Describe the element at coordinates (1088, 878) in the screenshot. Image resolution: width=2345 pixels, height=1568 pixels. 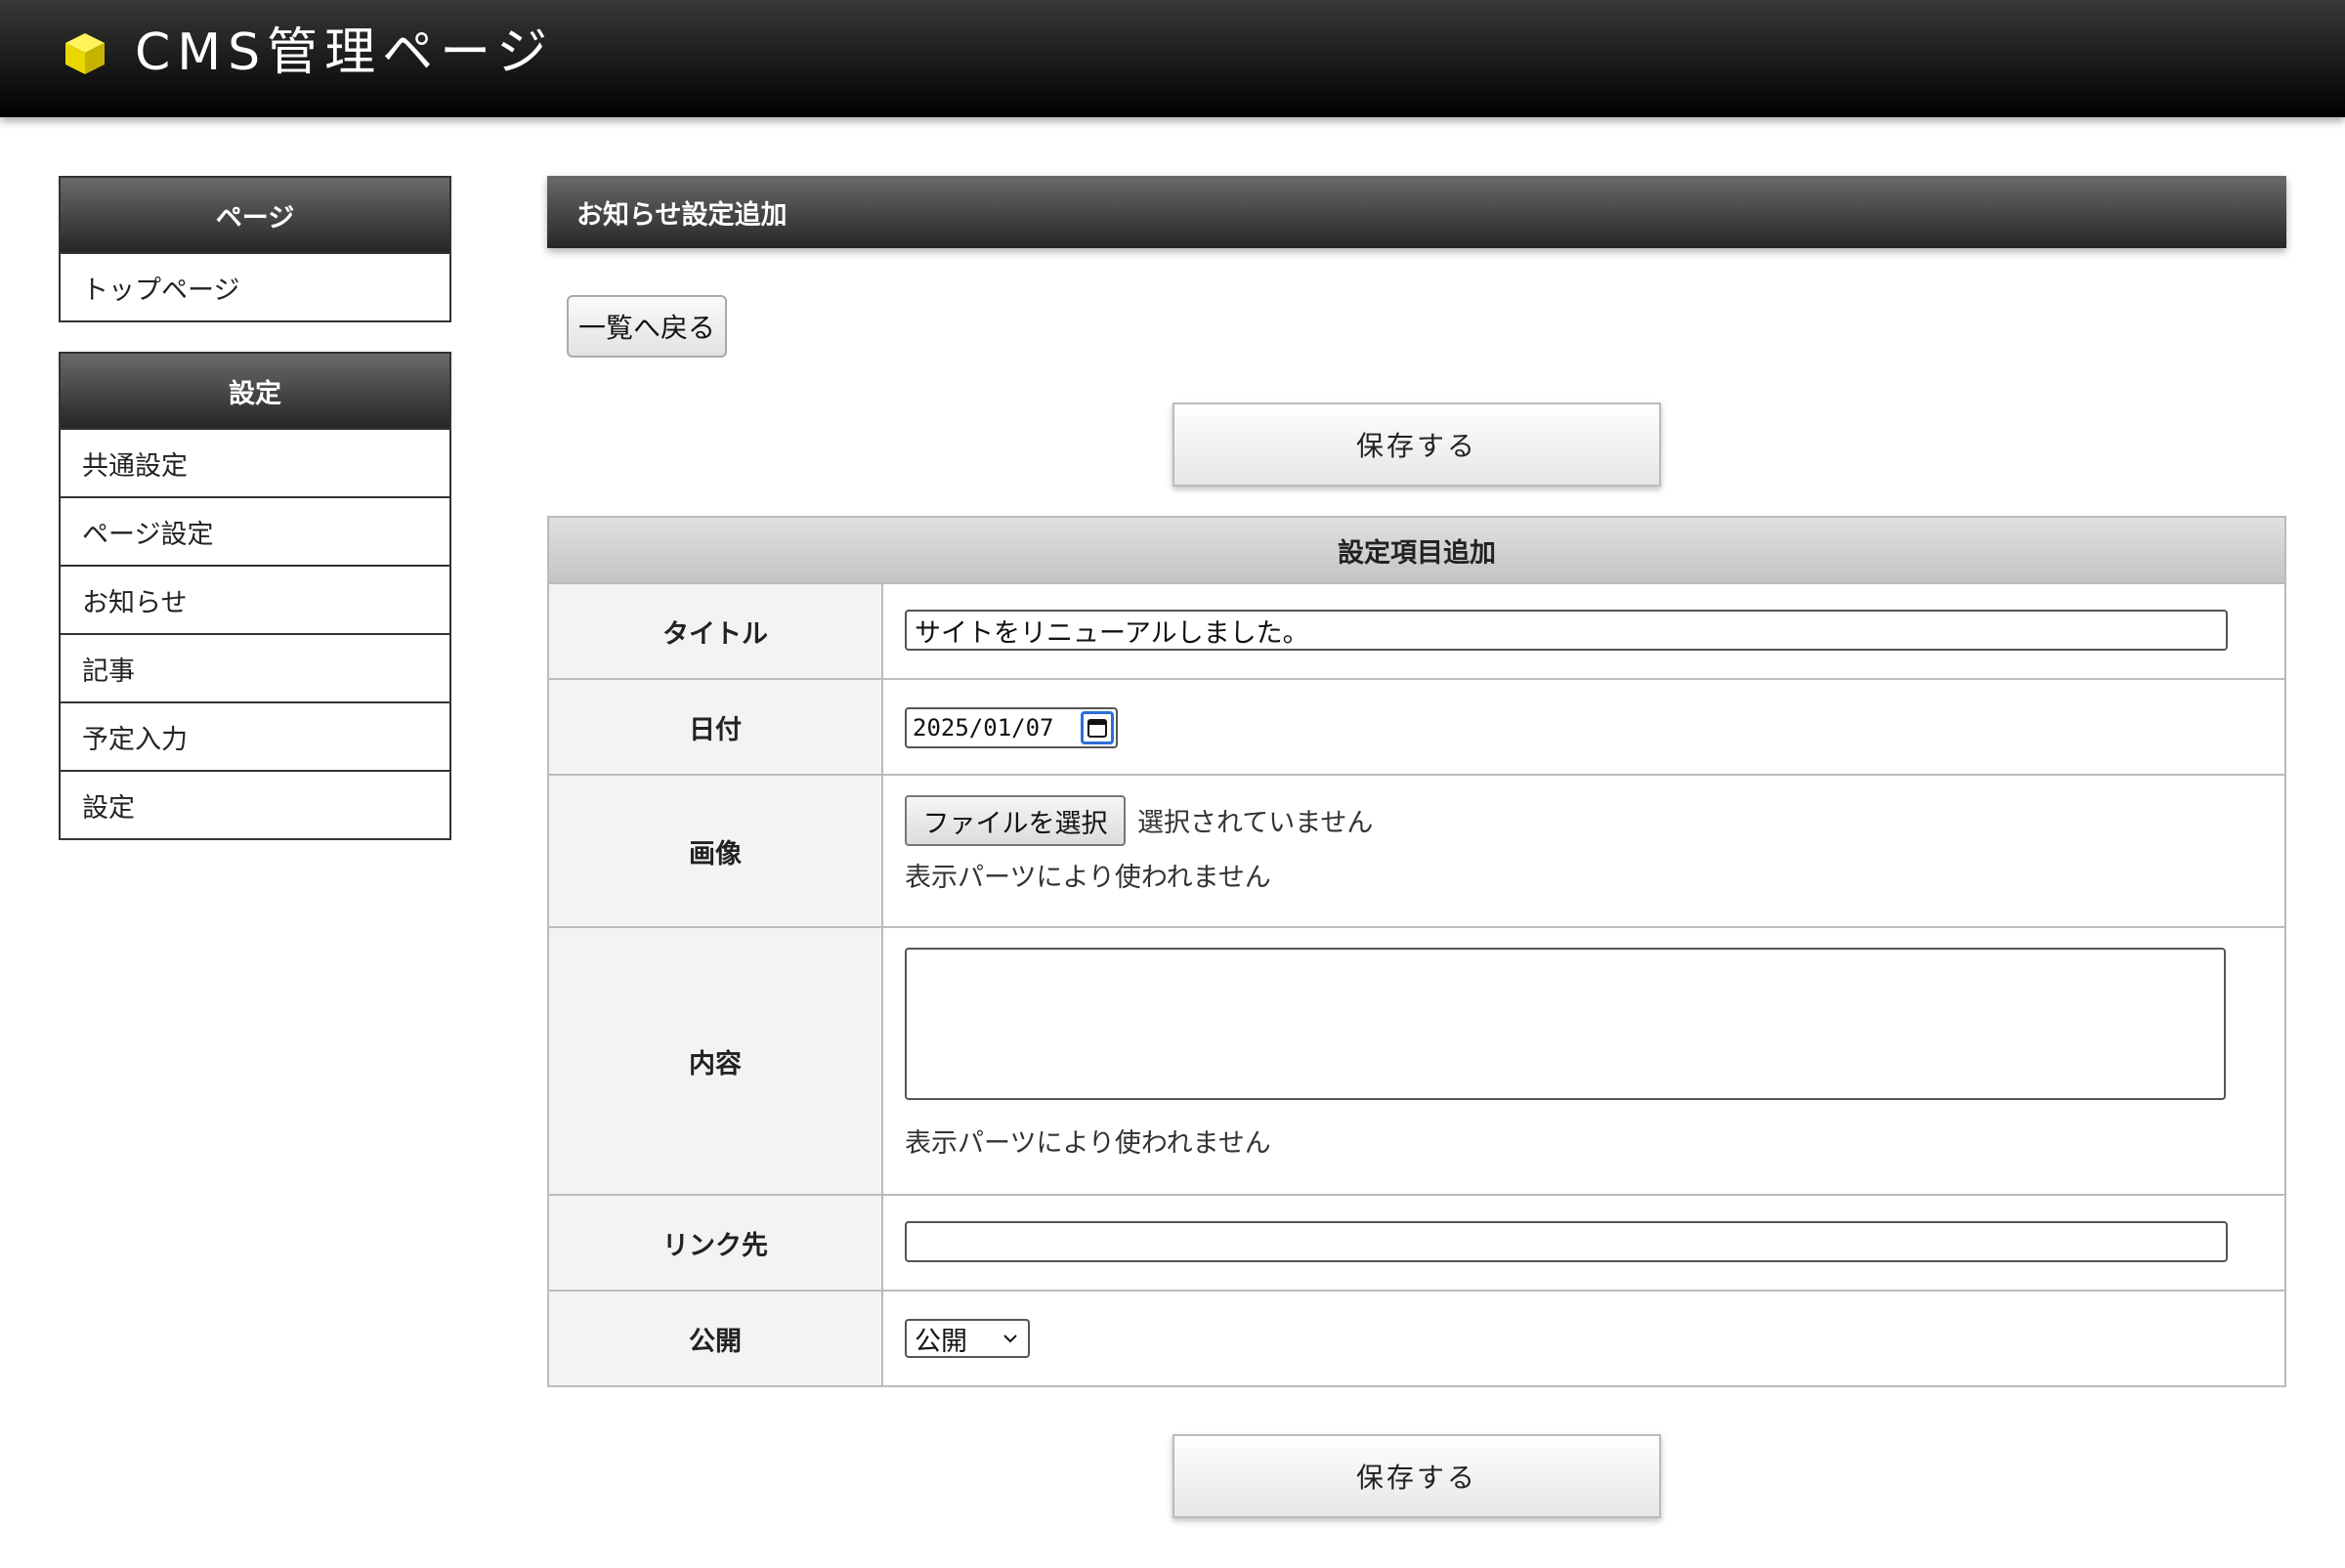
I see `image-note: 表示パーツにより使われません` at that location.